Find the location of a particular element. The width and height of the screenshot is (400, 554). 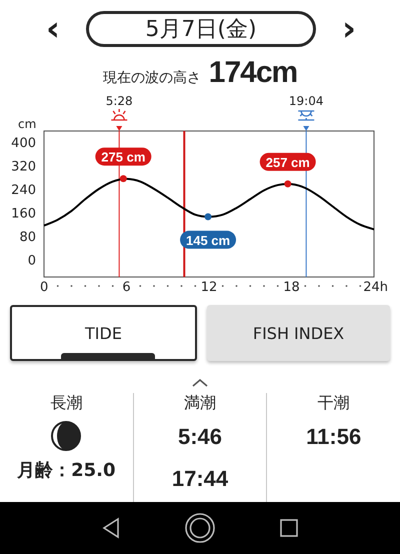

sunset-time: 19:04 is located at coordinates (306, 101).